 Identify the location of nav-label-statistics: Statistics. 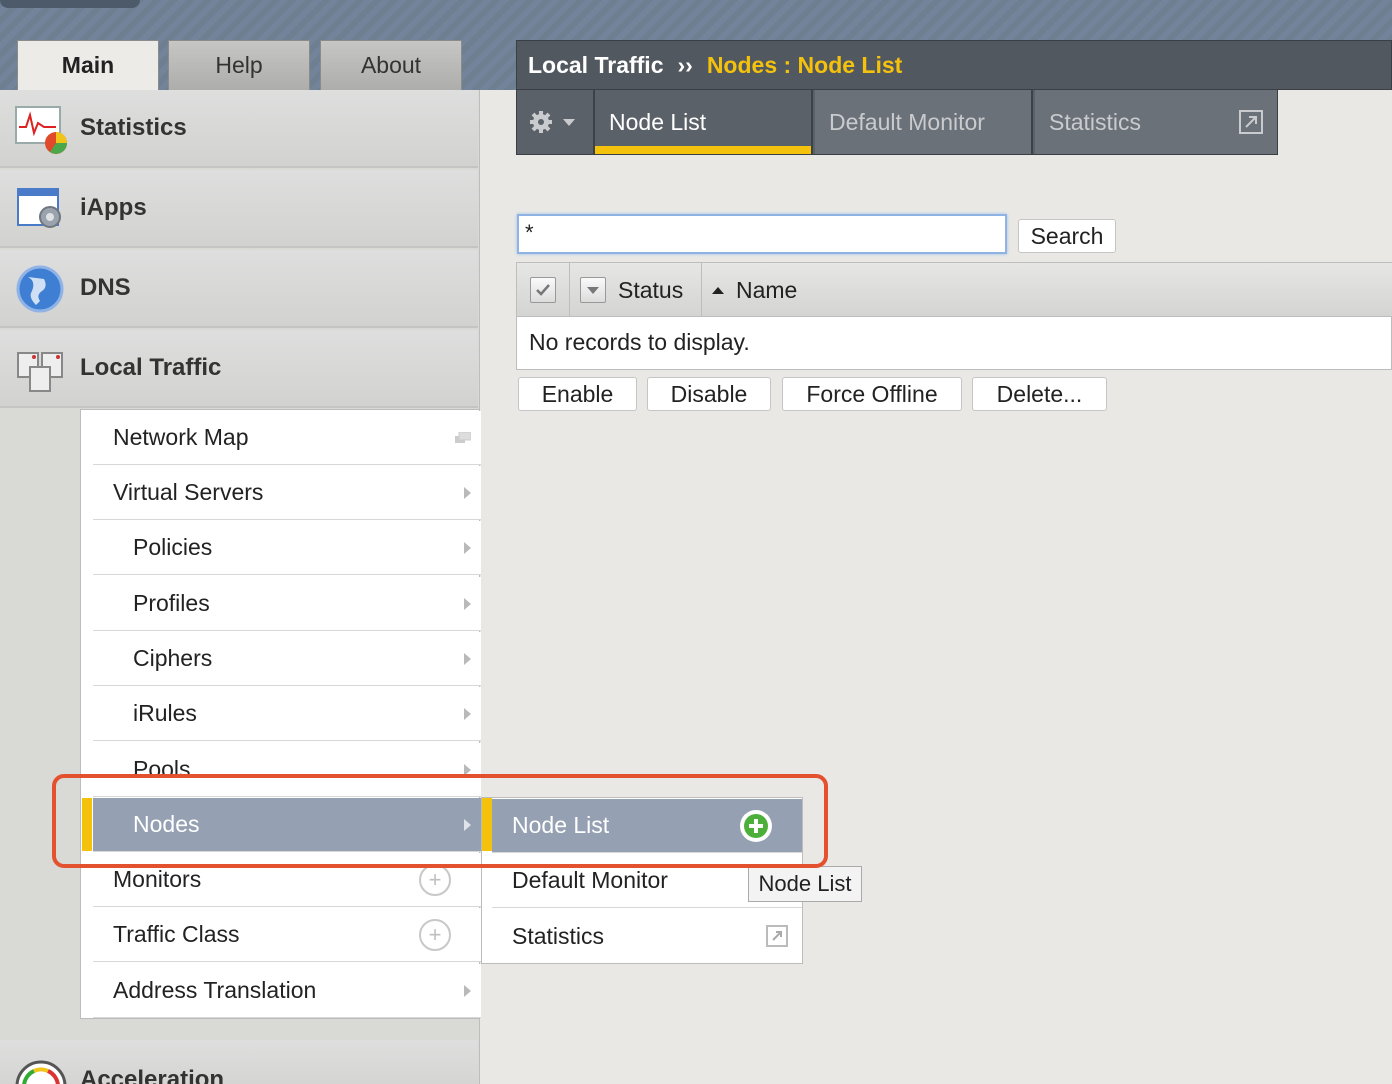
(133, 127).